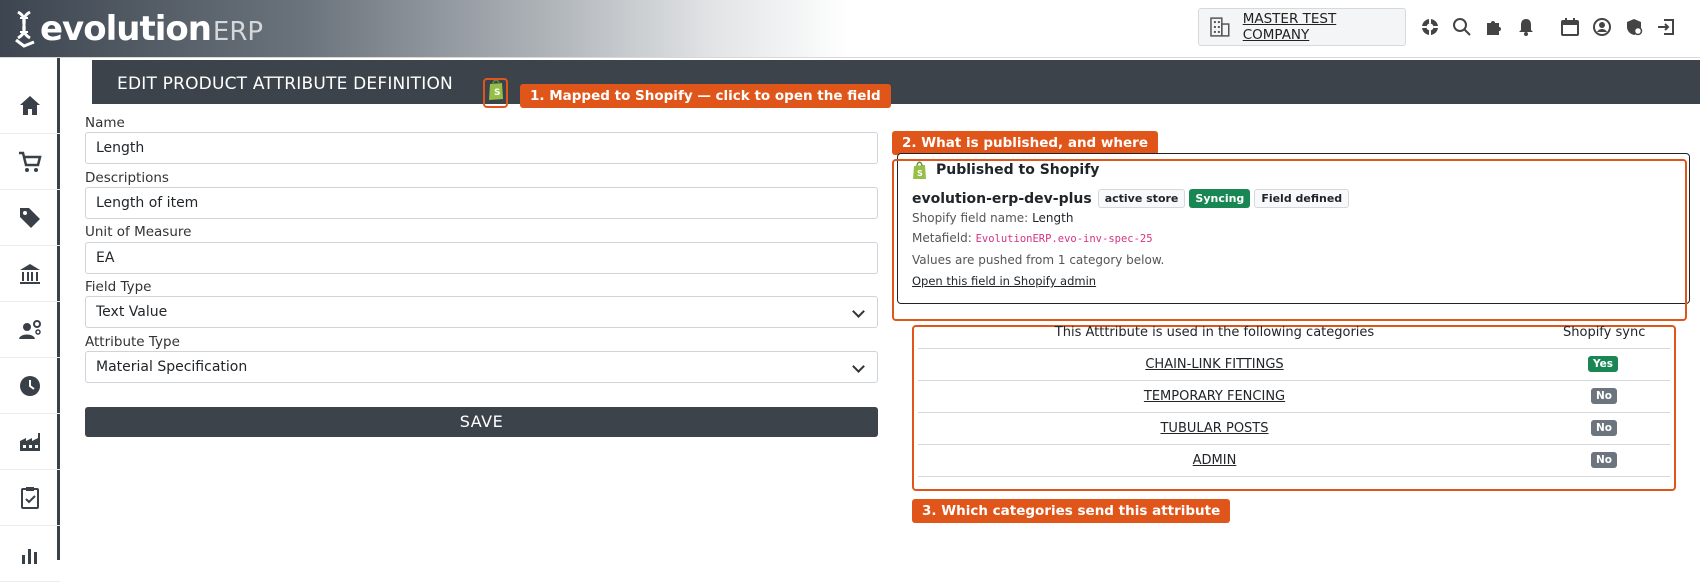 The image size is (1700, 582). What do you see at coordinates (1570, 27) in the screenshot?
I see `calendar-icon` at bounding box center [1570, 27].